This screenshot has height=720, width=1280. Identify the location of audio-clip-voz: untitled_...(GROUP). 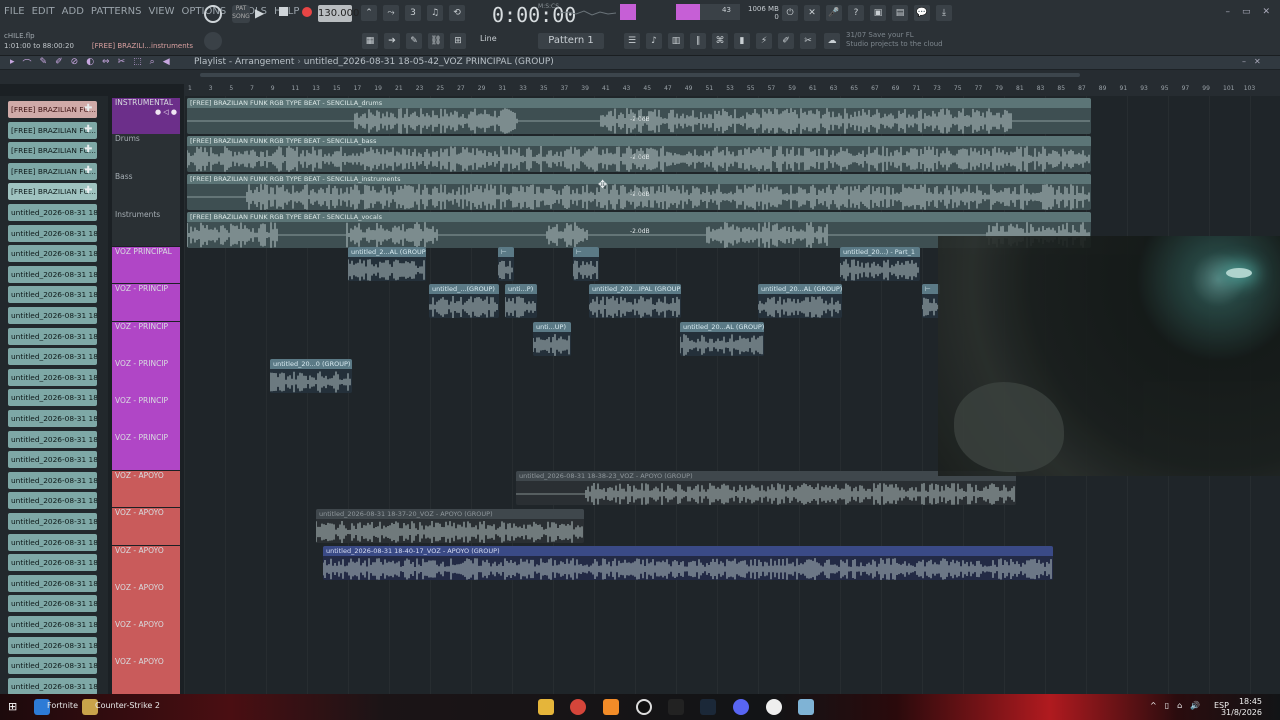
(464, 301).